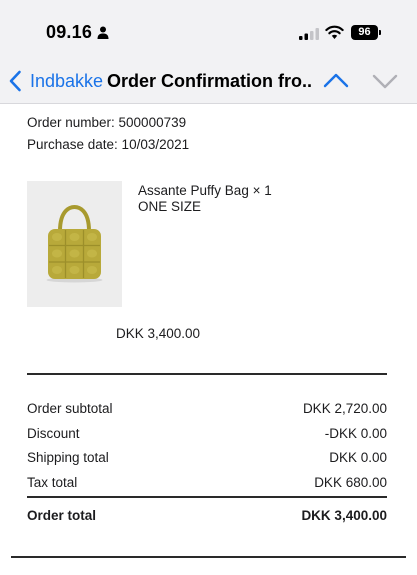 This screenshot has width=417, height=575. I want to click on battery-cap, so click(380, 32).